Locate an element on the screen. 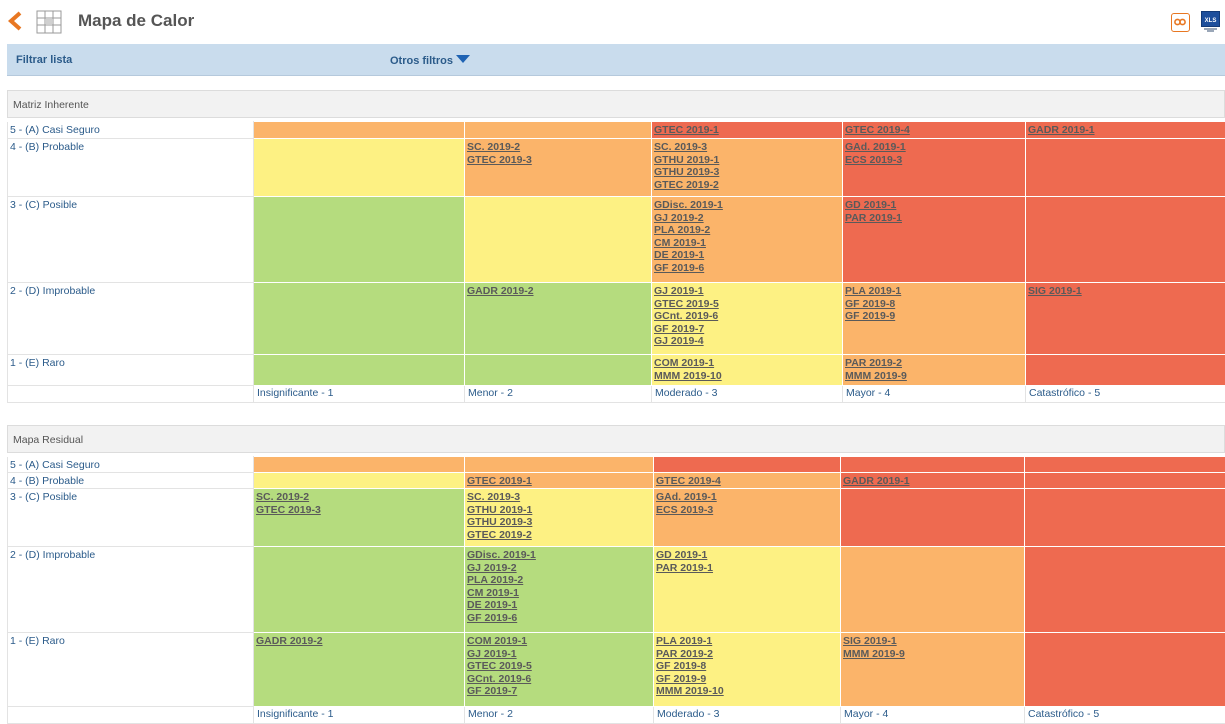  heatmap-cell: SIG 2019-1MMM 2019-9 is located at coordinates (933, 670).